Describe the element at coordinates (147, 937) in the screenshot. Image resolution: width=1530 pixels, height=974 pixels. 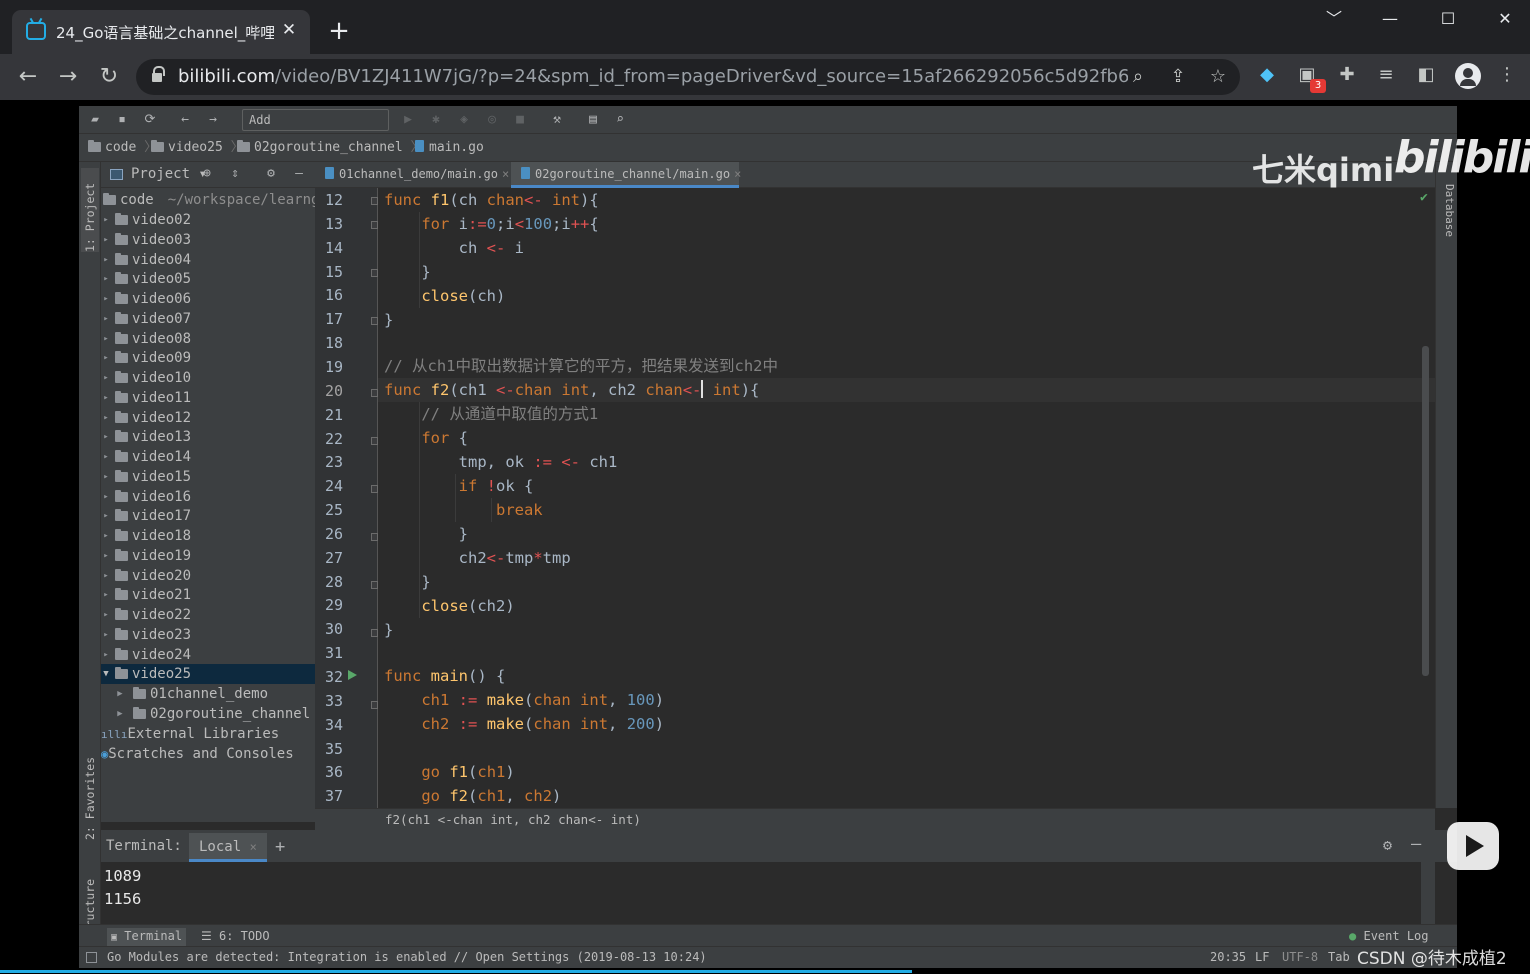
I see `tool-tab-terminal: ▣ Terminal` at that location.